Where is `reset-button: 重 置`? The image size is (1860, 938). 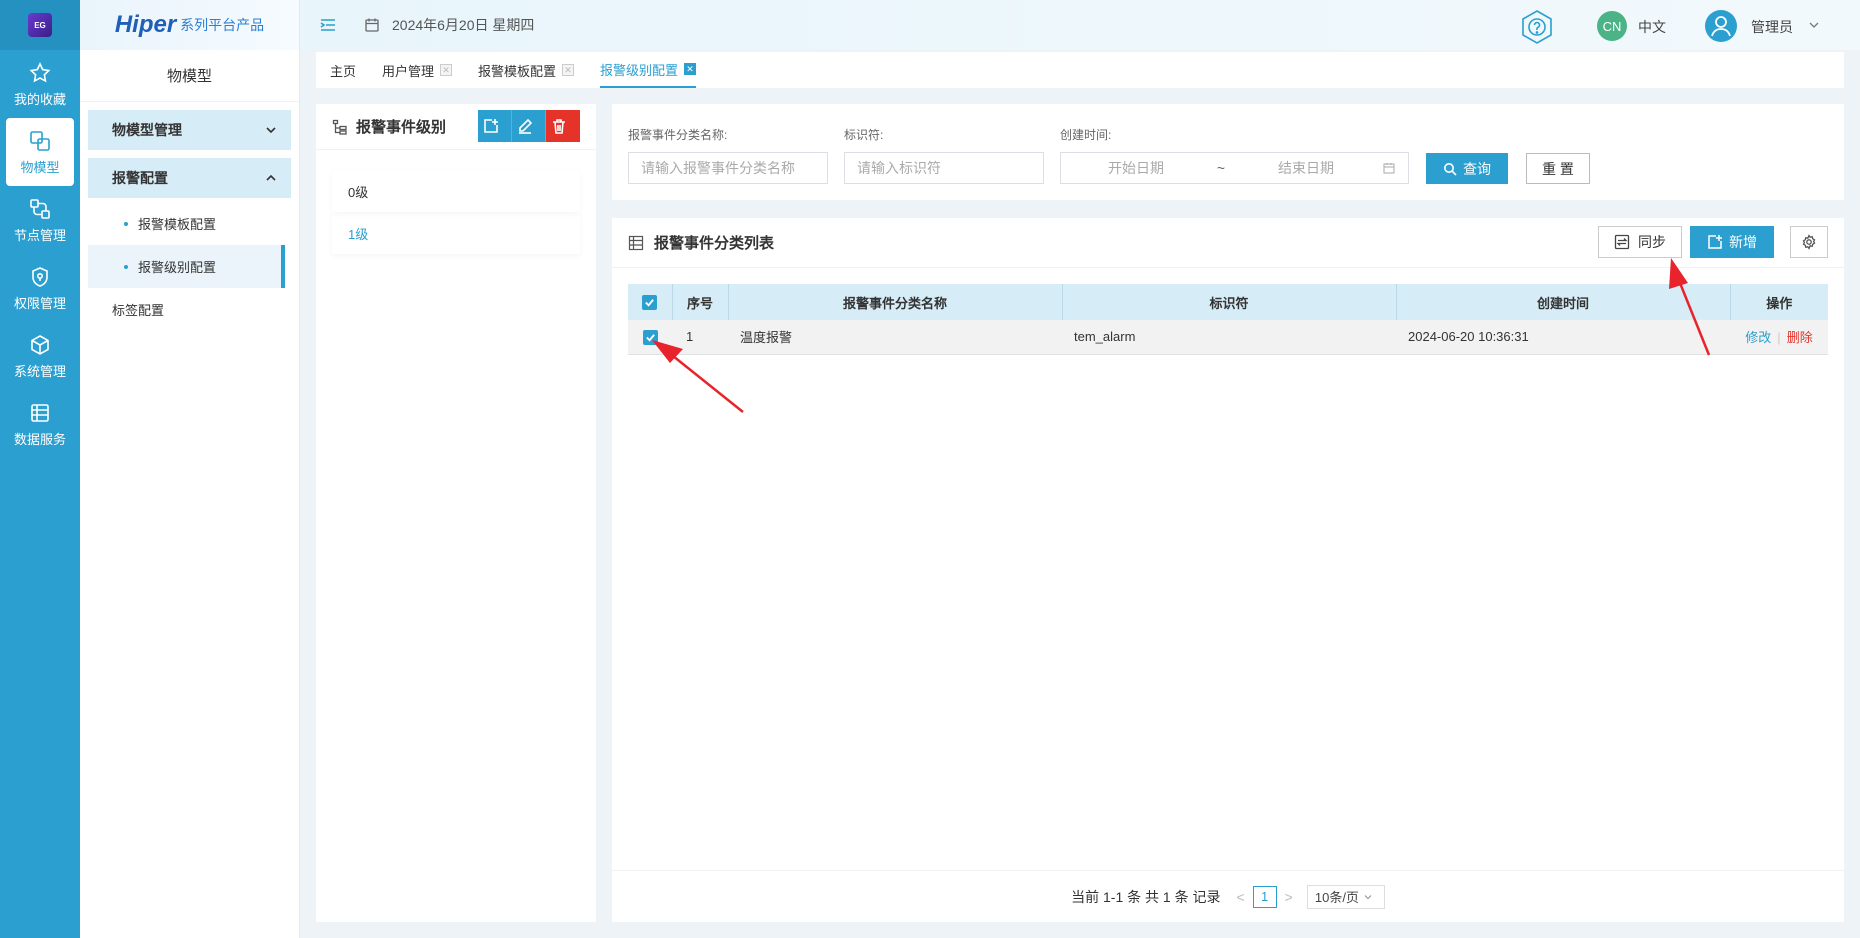
reset-button: 重 置 is located at coordinates (1558, 168).